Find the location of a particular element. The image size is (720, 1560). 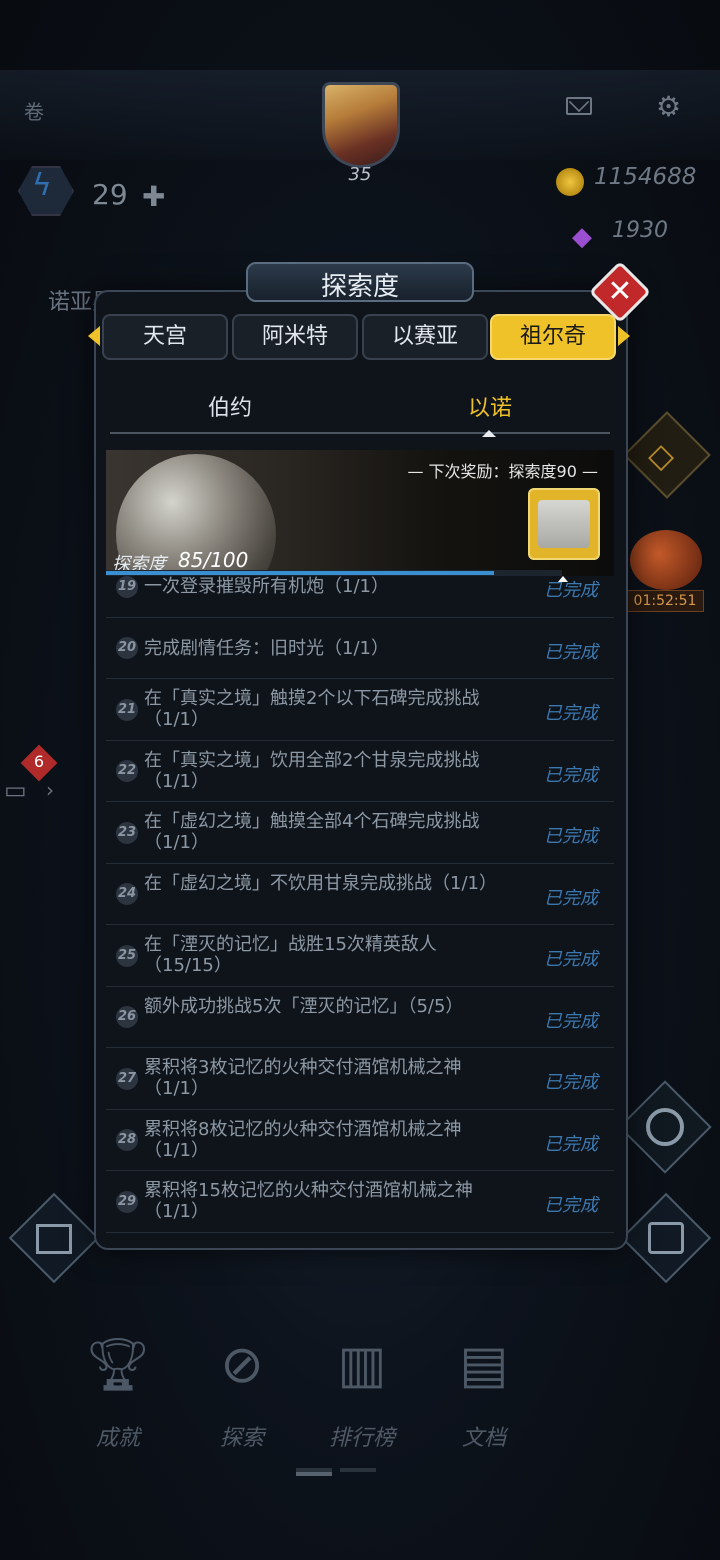

task-text: 在「虚幻之境」触摸全部4个石碑完成挑战（1/1） is located at coordinates (312, 832).